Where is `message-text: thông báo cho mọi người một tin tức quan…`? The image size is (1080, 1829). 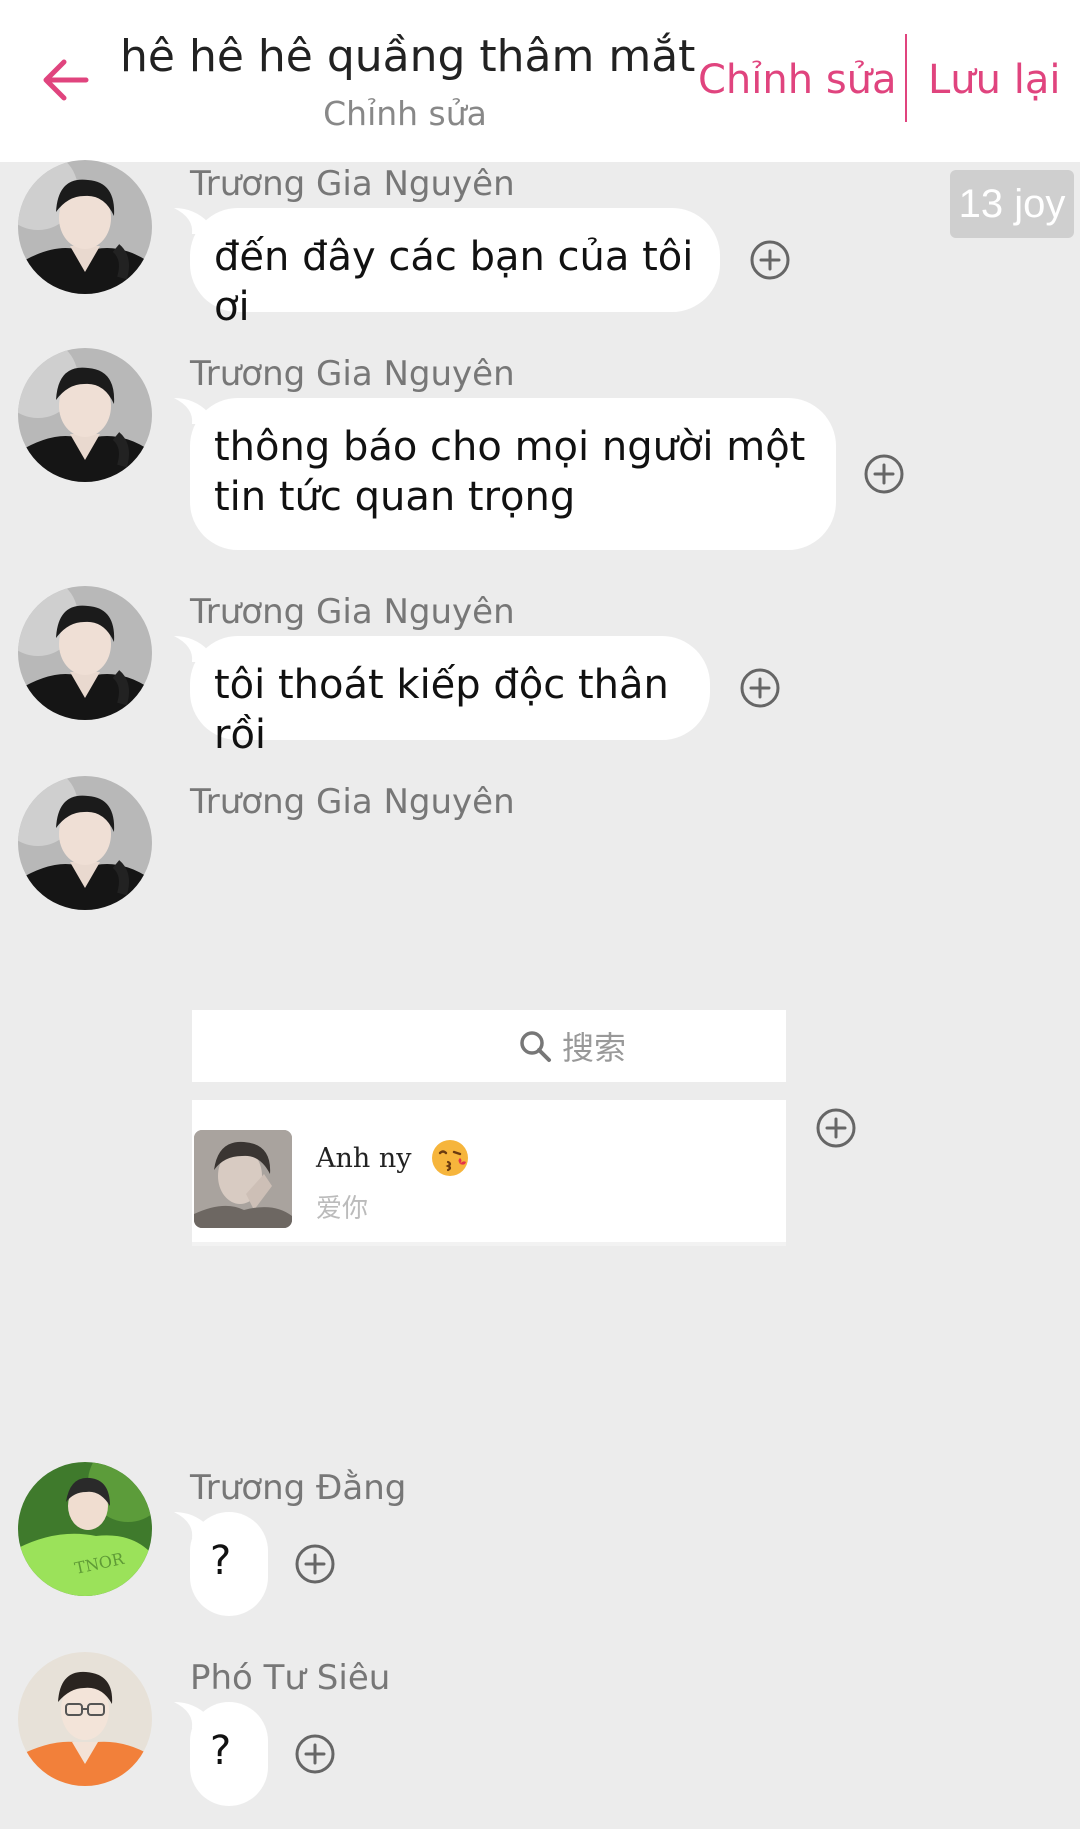 message-text: thông báo cho mọi người một tin tức quan… is located at coordinates (510, 472).